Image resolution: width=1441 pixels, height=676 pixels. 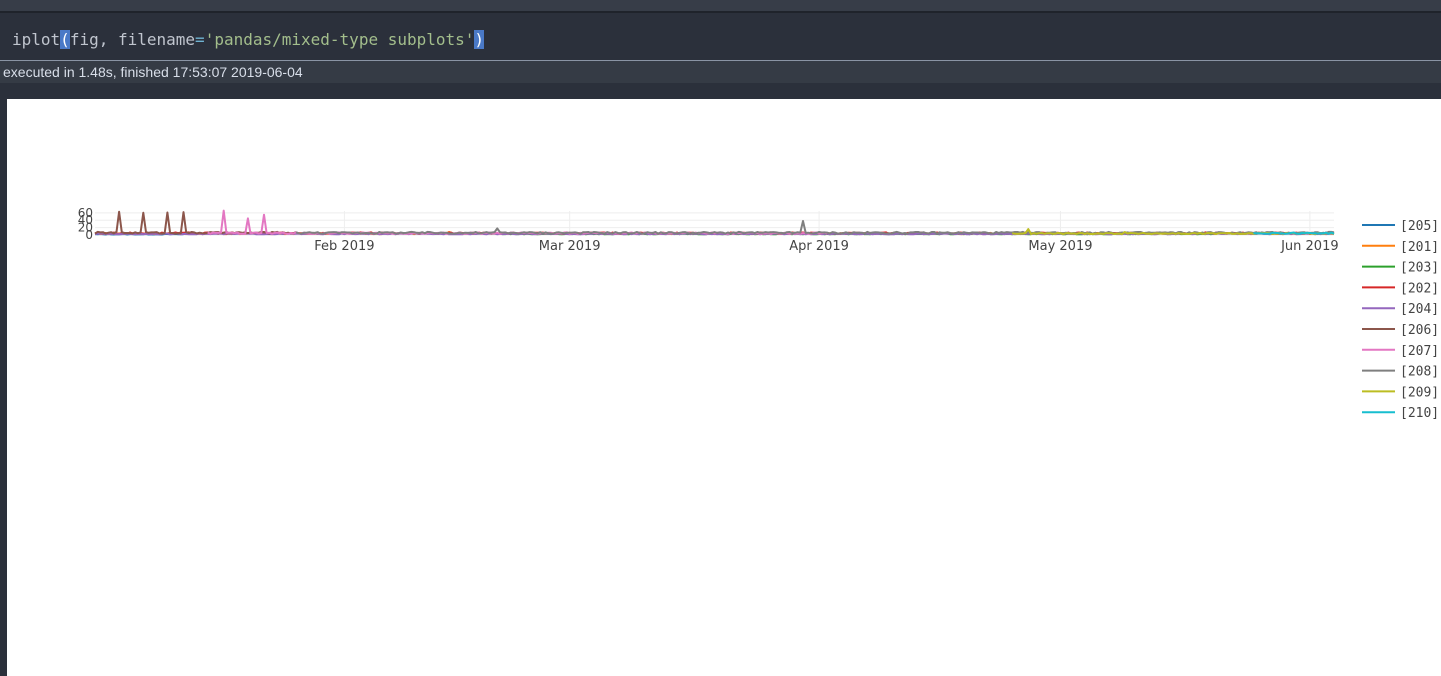 What do you see at coordinates (132, 39) in the screenshot?
I see `code-args: fig, filename` at bounding box center [132, 39].